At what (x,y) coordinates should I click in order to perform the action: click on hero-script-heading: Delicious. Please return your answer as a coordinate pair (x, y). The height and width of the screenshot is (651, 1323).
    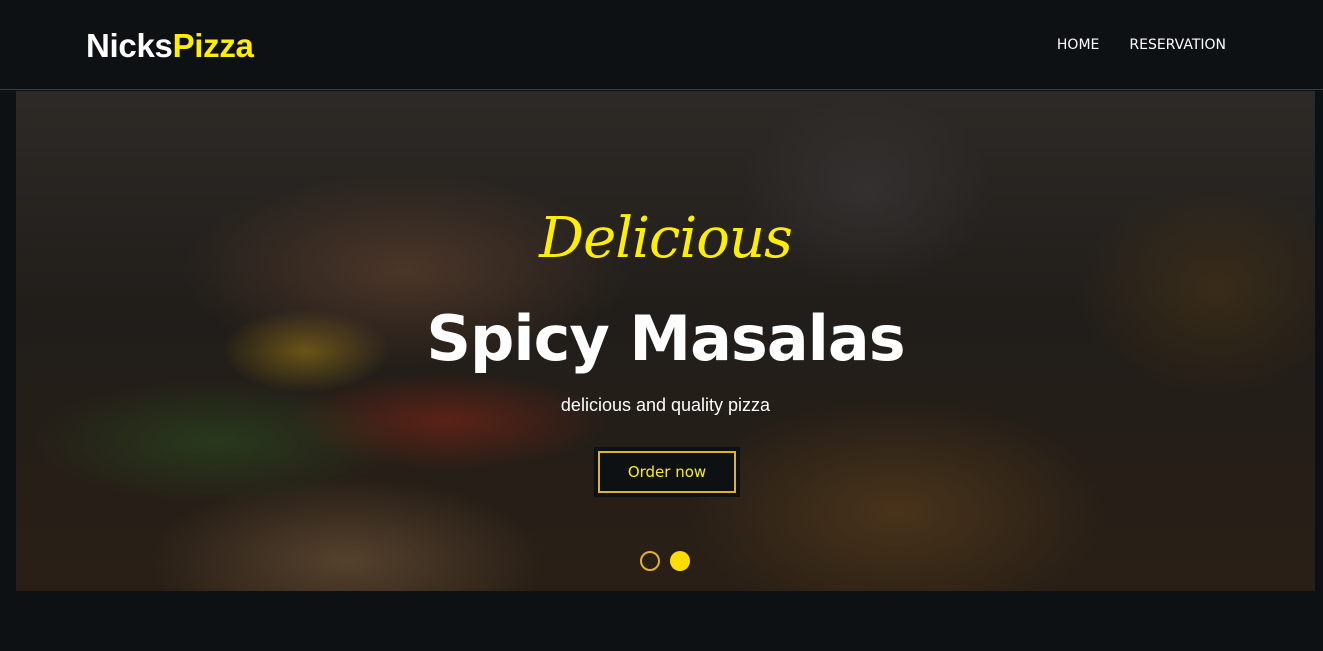
    Looking at the image, I should click on (666, 238).